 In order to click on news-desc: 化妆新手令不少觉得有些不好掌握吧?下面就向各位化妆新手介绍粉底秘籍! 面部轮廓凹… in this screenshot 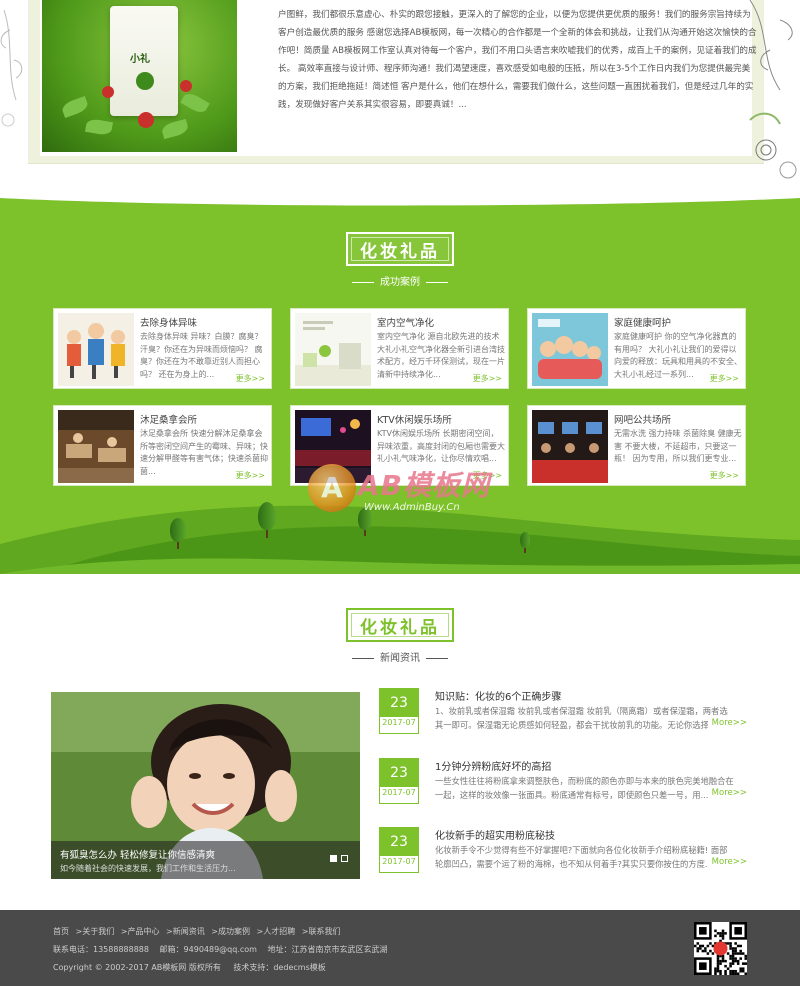, I will do `click(581, 857)`.